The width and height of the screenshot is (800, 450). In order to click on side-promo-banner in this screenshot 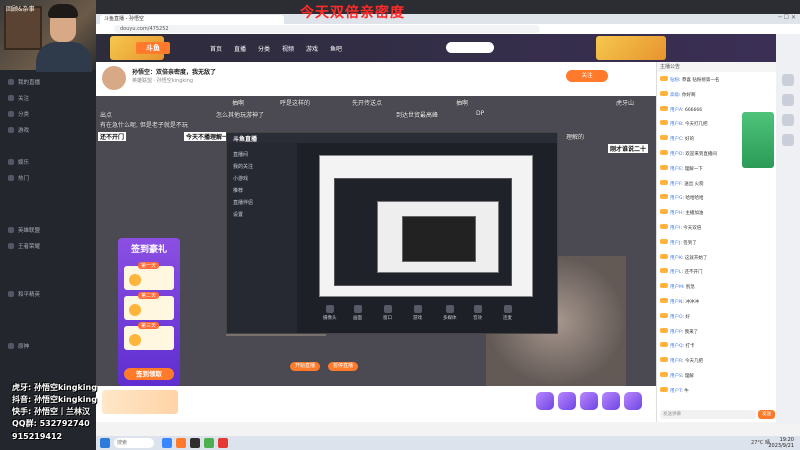, I will do `click(758, 140)`.